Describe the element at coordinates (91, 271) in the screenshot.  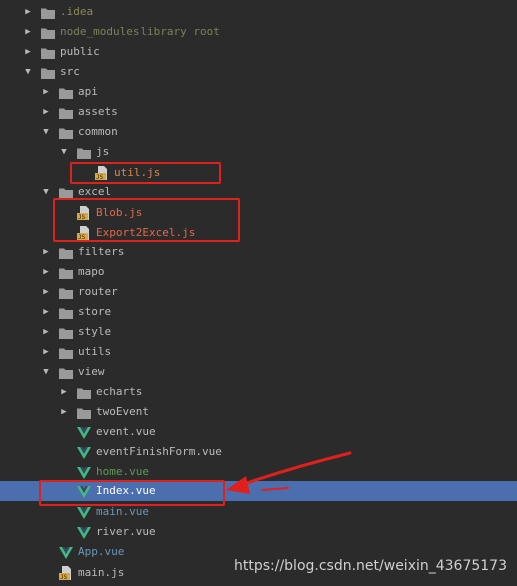
I see `tree-item-label: mapo` at that location.